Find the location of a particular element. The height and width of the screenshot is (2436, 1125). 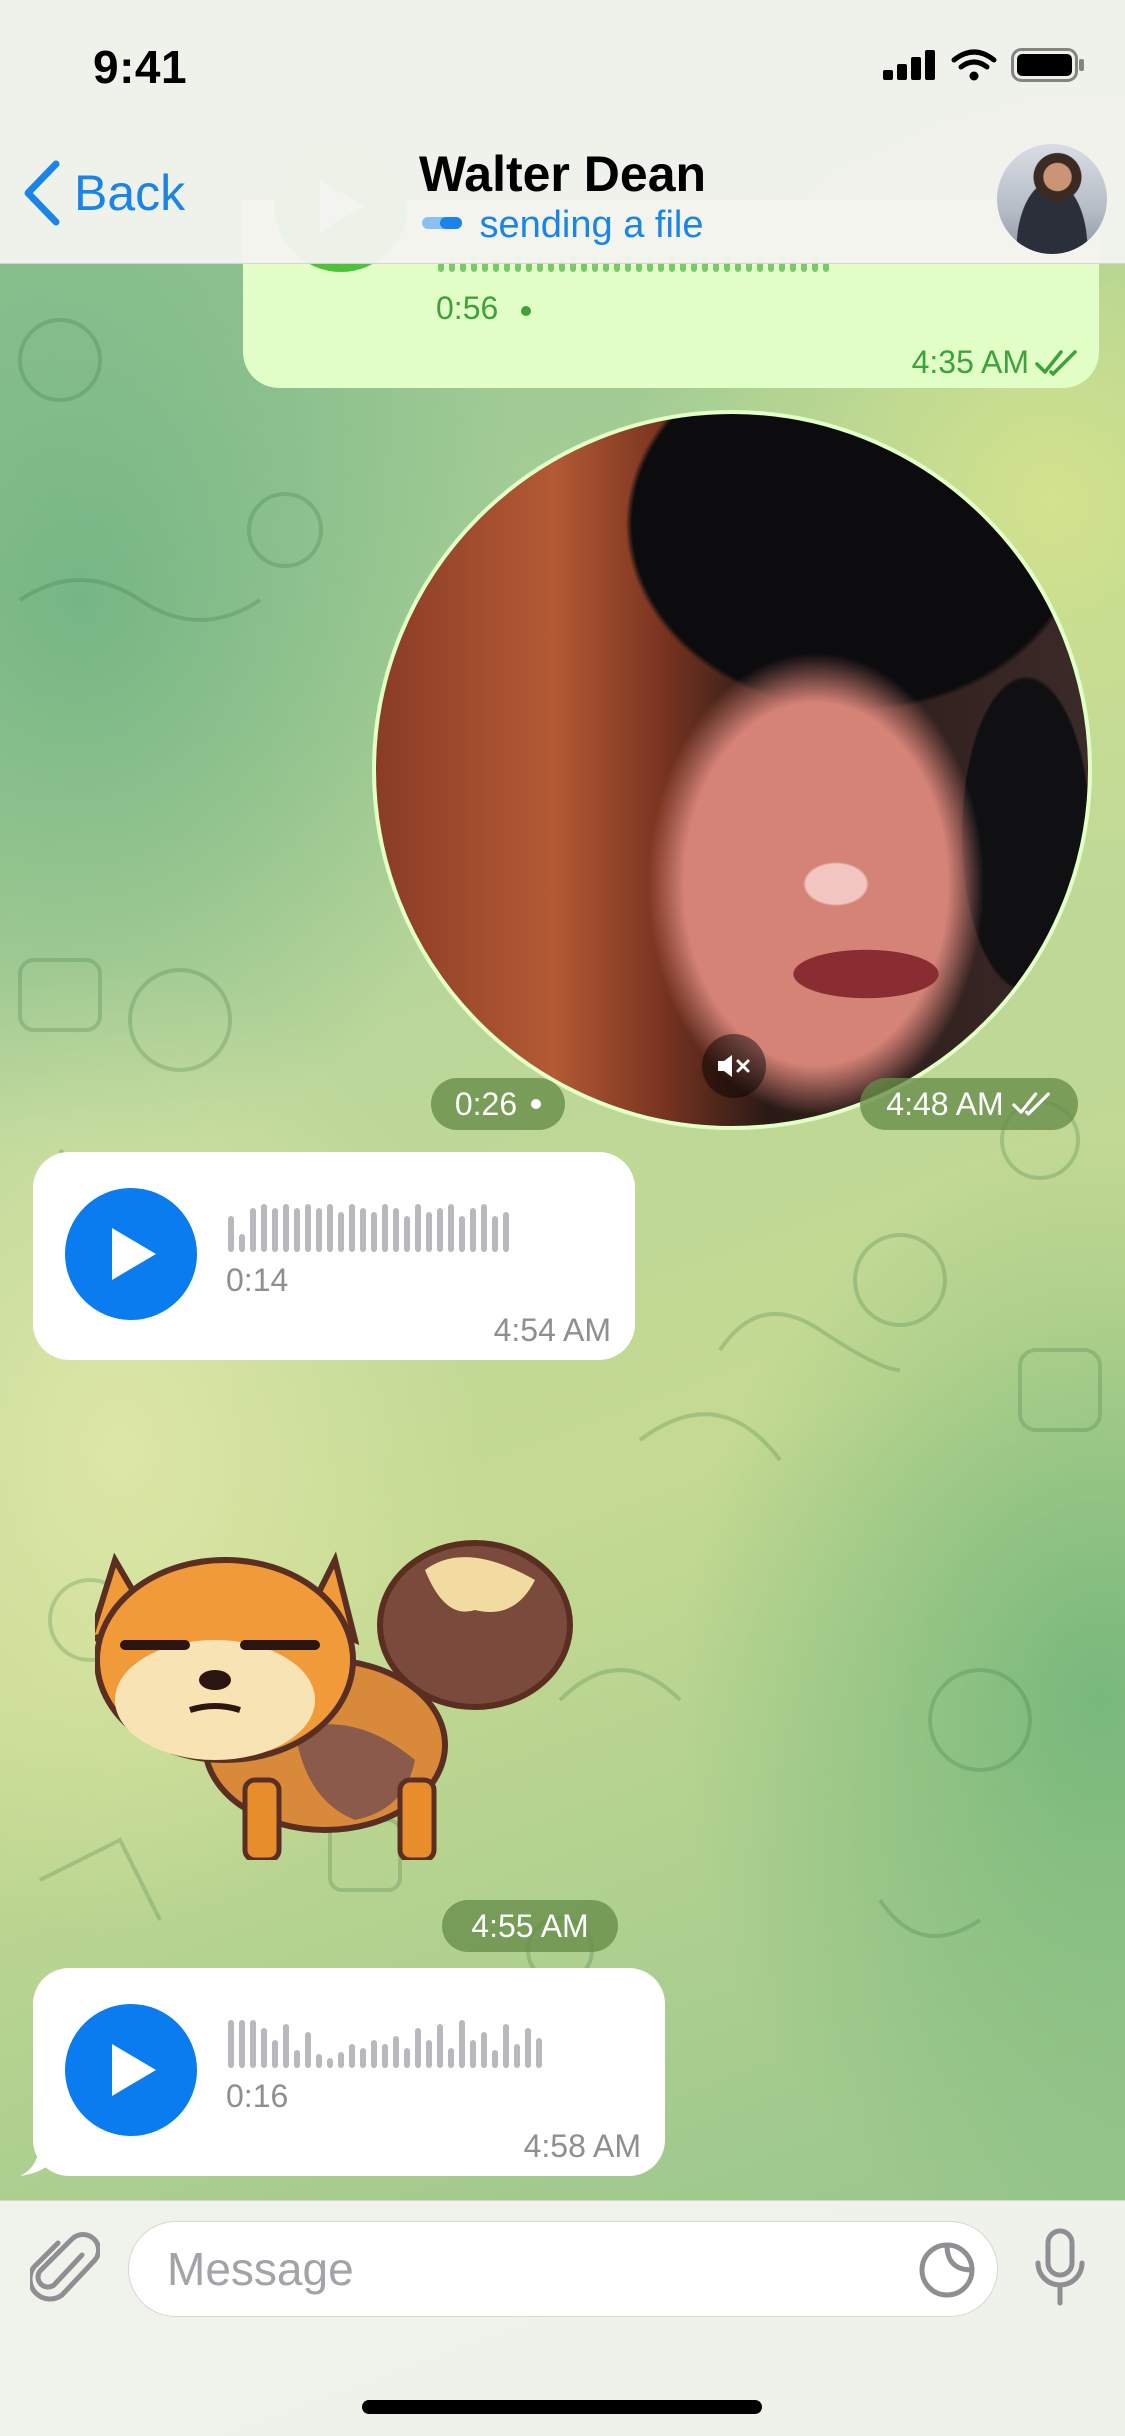

voice-duration: 0:14 is located at coordinates (257, 1280).